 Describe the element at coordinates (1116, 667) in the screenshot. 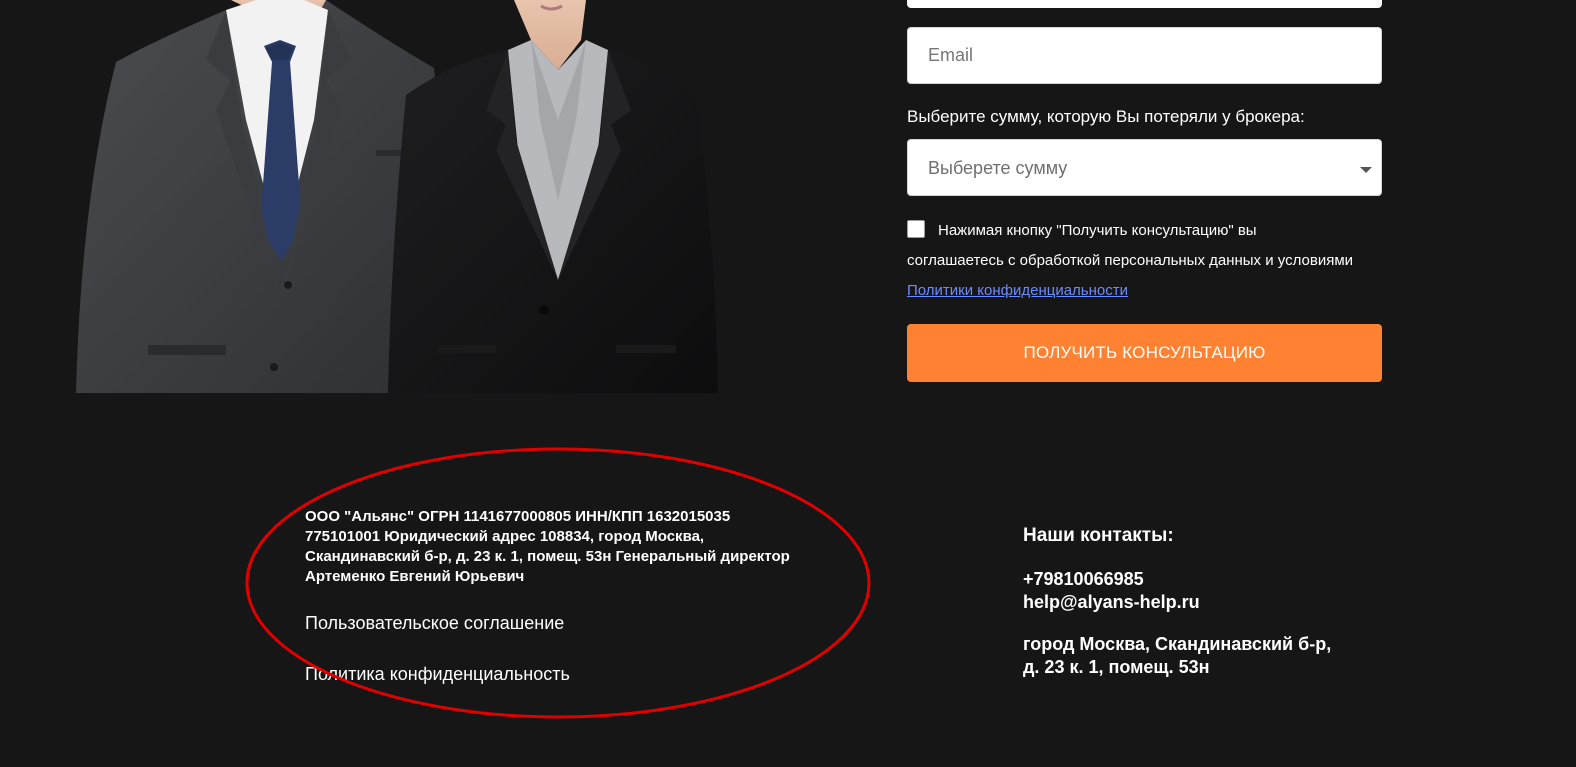

I see `contact-address-line-2: д. 23 к. 1, помещ. 53н` at that location.